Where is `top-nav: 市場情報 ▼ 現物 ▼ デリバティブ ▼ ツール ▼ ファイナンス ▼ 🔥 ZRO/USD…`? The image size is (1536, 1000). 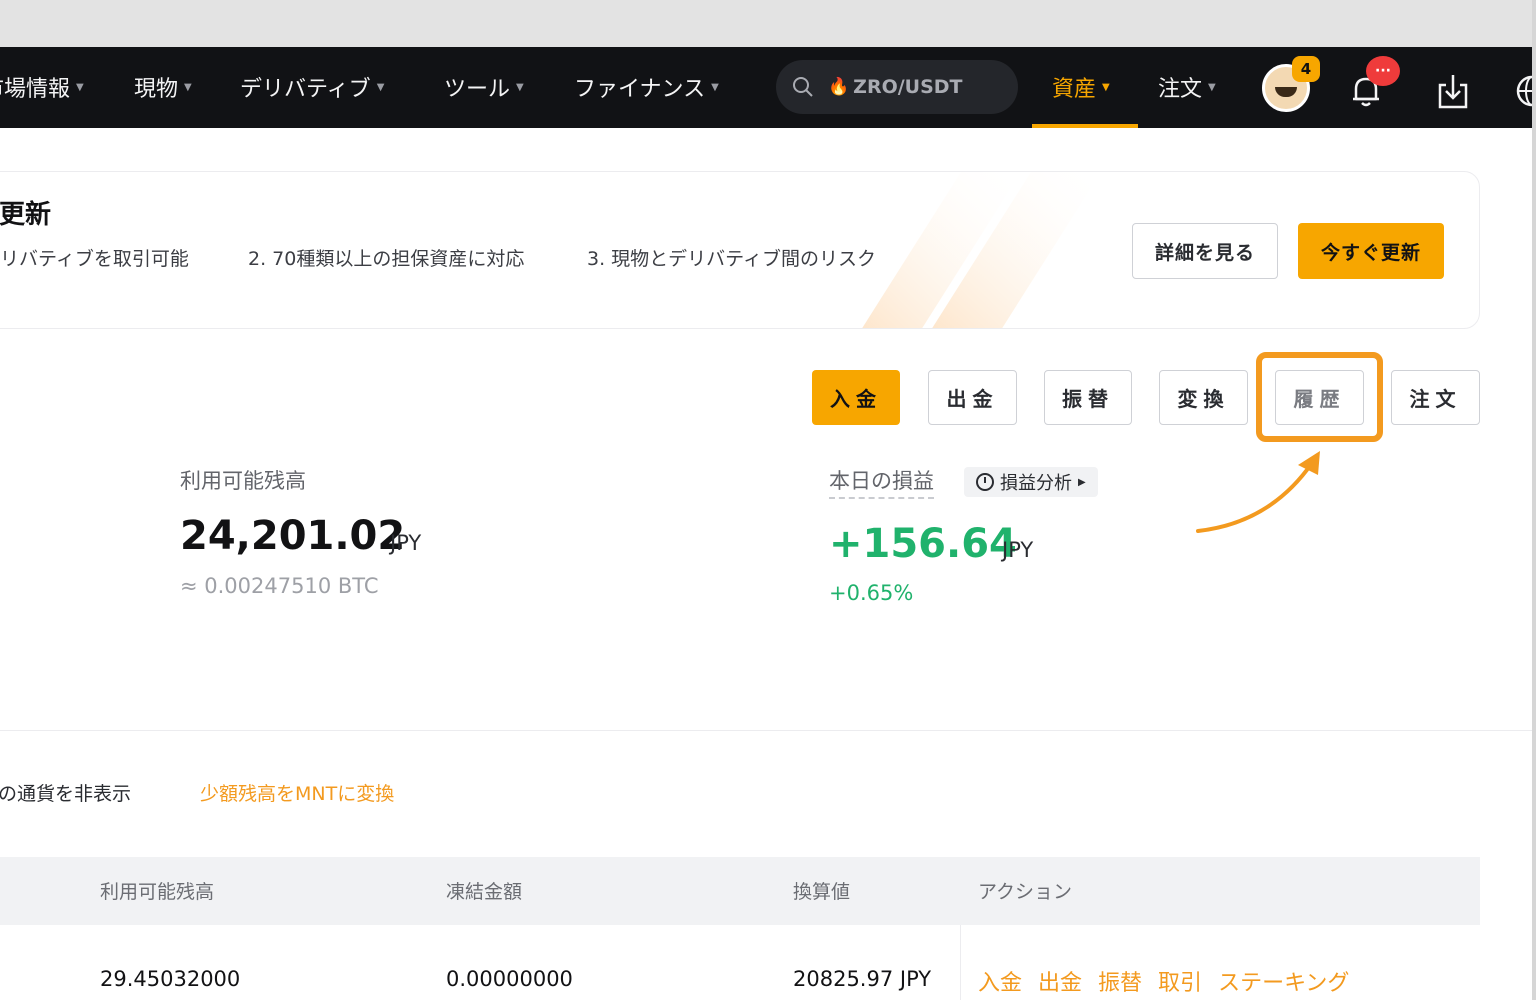 top-nav: 市場情報 ▼ 現物 ▼ デリバティブ ▼ ツール ▼ ファイナンス ▼ 🔥 ZRO/USD… is located at coordinates (766, 87).